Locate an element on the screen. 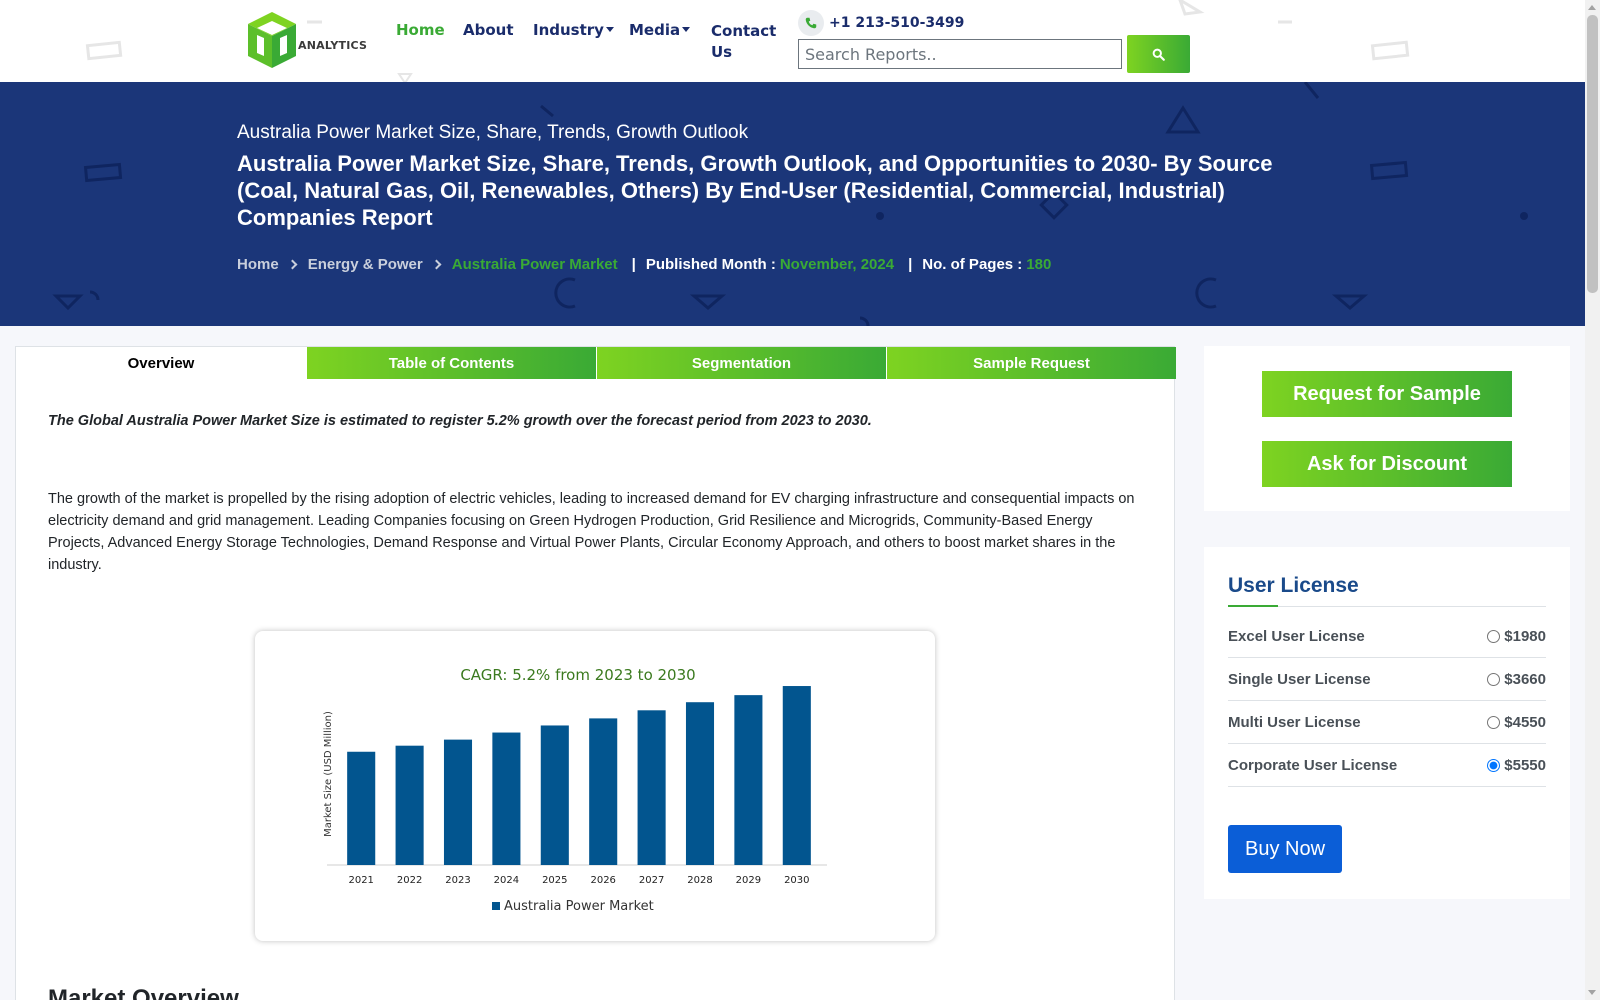 The image size is (1600, 1000). nav-about: About is located at coordinates (488, 30).